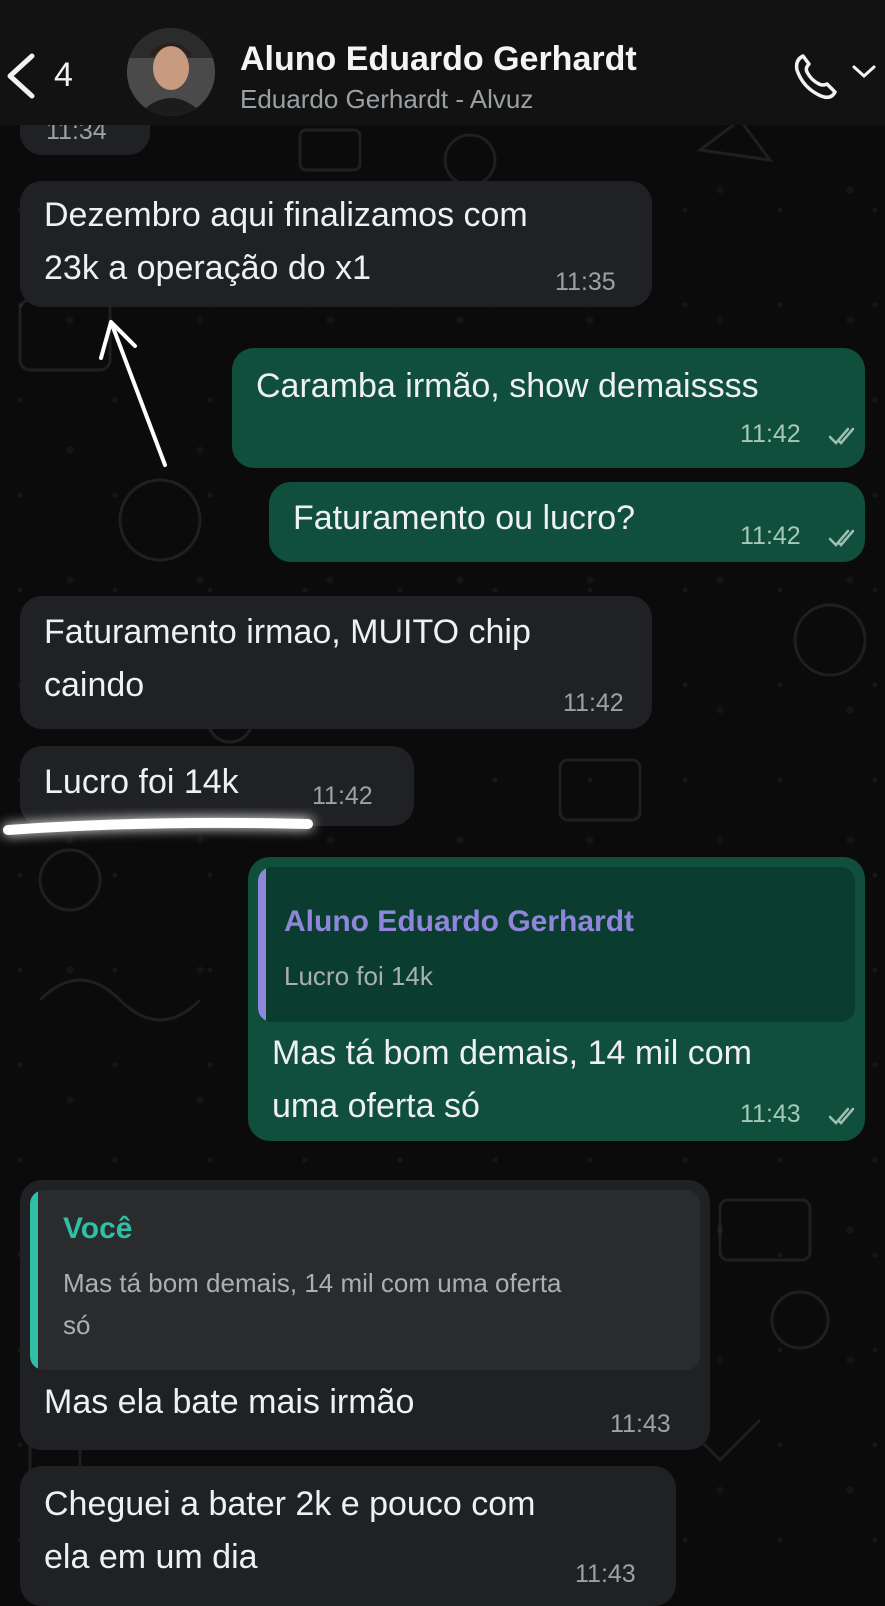 The image size is (885, 1606). I want to click on message-text-line: Faturamento irmao, MUITO chip, so click(287, 632).